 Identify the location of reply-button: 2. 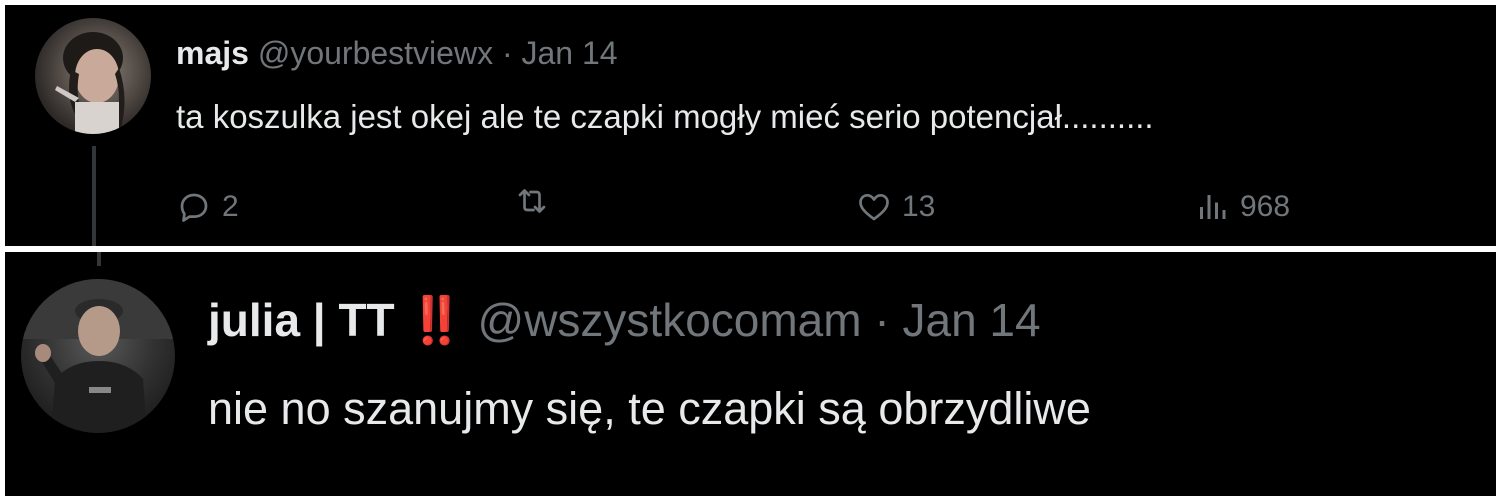
(207, 207).